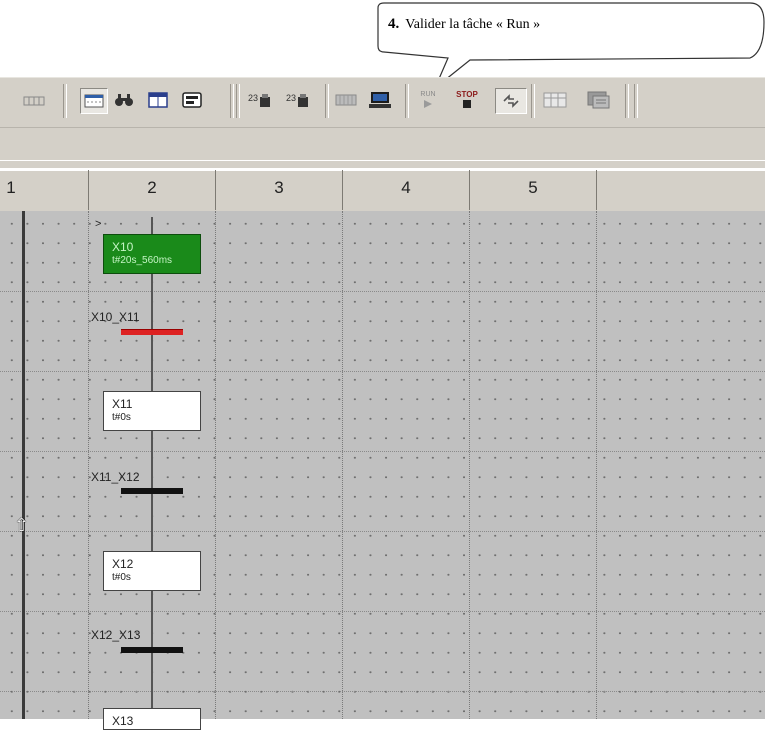 The height and width of the screenshot is (730, 765). I want to click on dotted-grid-icon, so click(94, 101).